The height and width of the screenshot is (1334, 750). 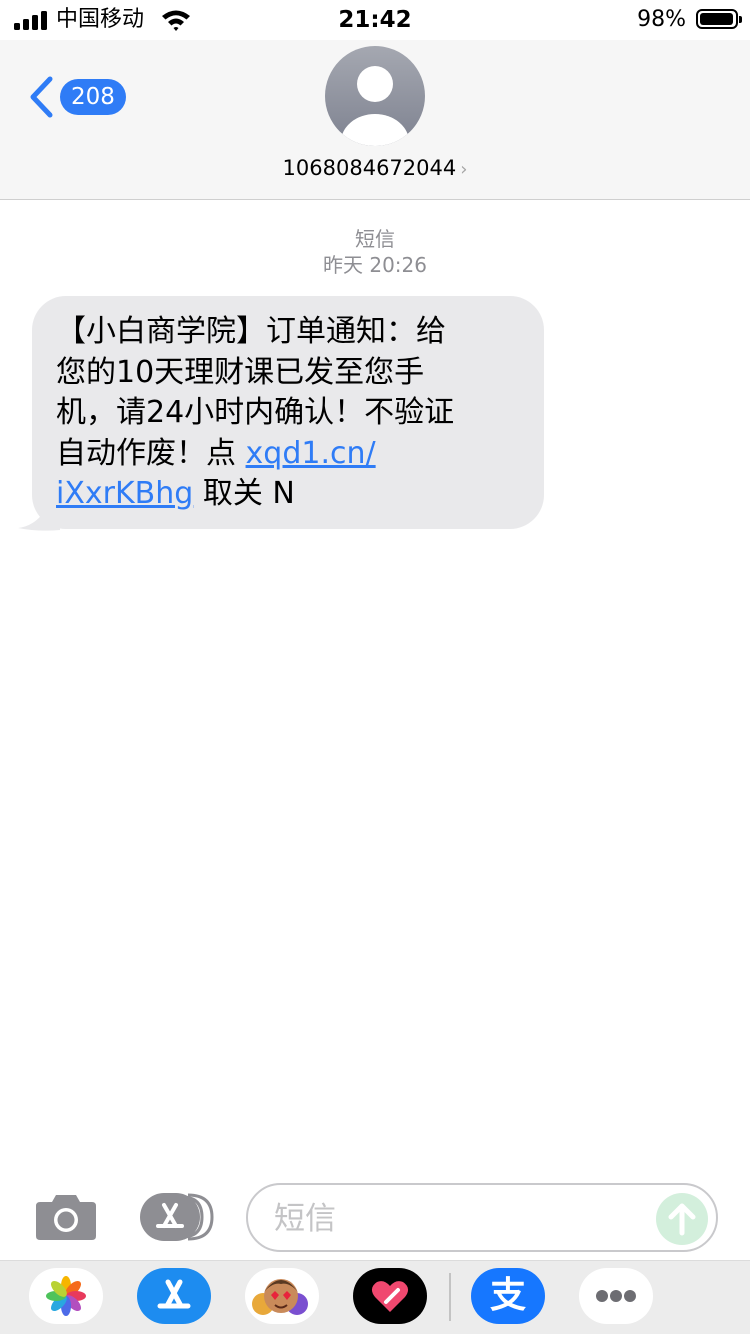 I want to click on contact-name: 1068084672044 ›, so click(x=375, y=169).